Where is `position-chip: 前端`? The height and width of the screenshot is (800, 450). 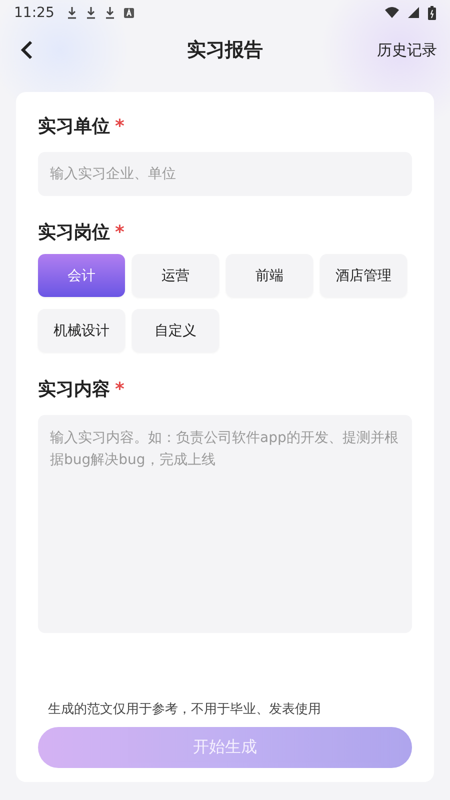 position-chip: 前端 is located at coordinates (269, 275).